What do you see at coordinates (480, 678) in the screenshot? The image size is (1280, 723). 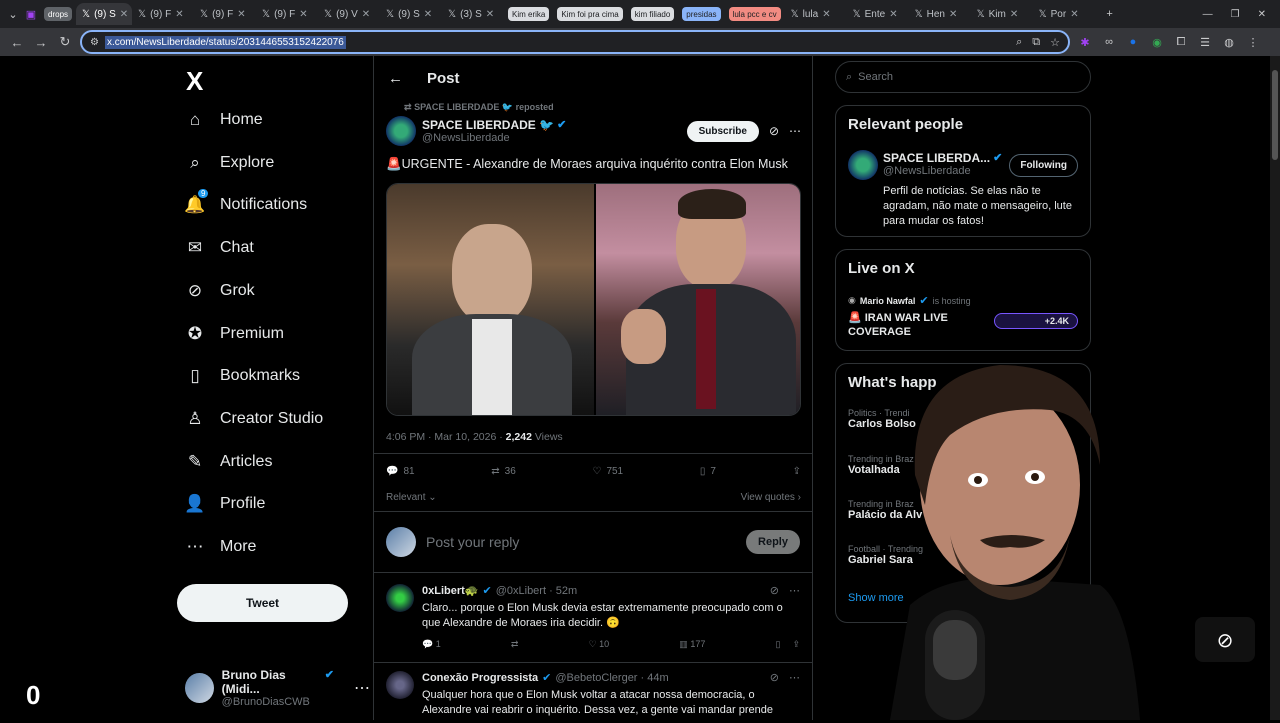 I see `comment-author-name: Conexão Progressista` at bounding box center [480, 678].